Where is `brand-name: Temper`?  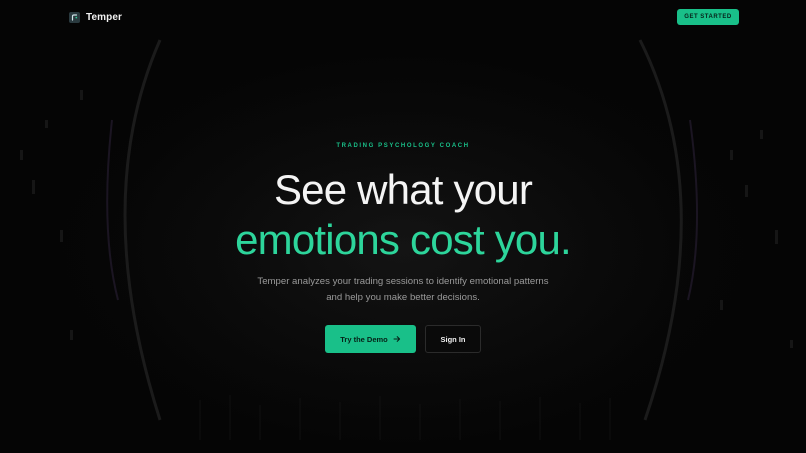
brand-name: Temper is located at coordinates (104, 17).